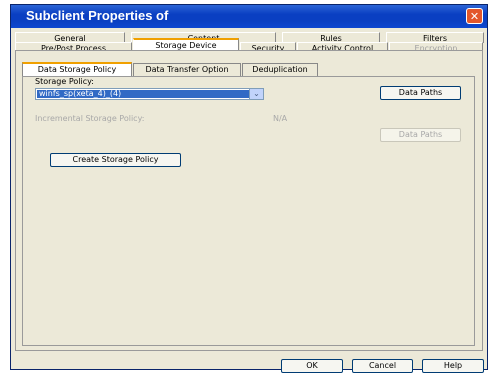  Describe the element at coordinates (453, 366) in the screenshot. I see `help-button: Help` at that location.